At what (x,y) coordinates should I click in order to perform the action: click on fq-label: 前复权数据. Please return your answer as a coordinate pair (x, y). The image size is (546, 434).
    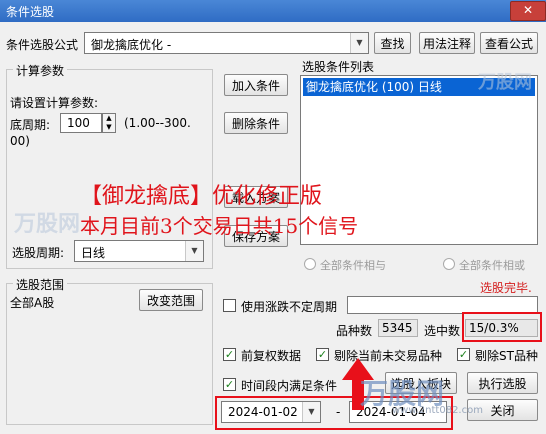
    Looking at the image, I should click on (271, 356).